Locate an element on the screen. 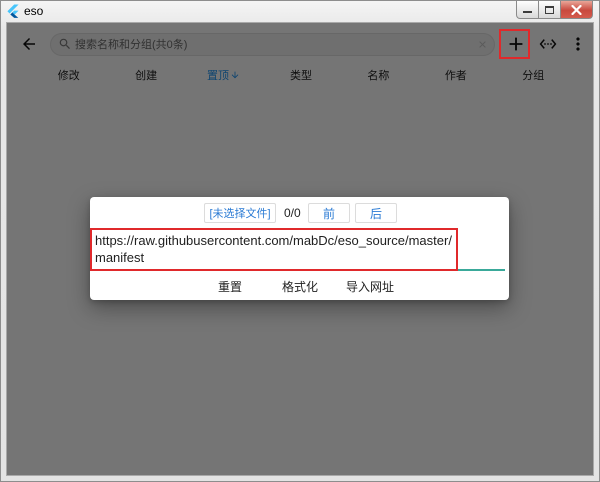  input-underline is located at coordinates (297, 270).